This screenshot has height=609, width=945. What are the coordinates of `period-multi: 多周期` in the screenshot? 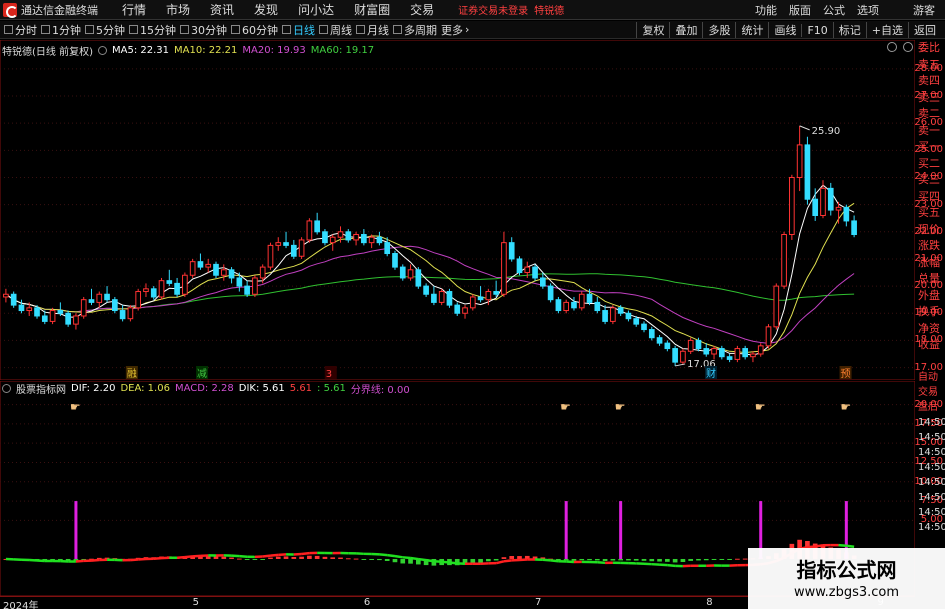 It's located at (415, 30).